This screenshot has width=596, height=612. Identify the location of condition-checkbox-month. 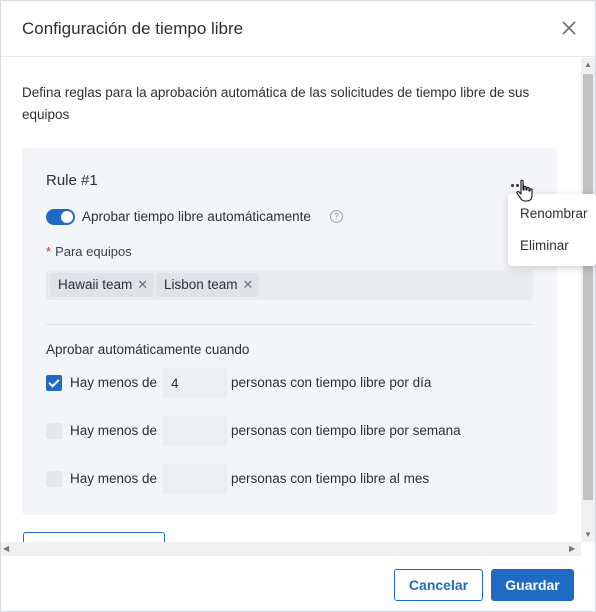
(54, 479).